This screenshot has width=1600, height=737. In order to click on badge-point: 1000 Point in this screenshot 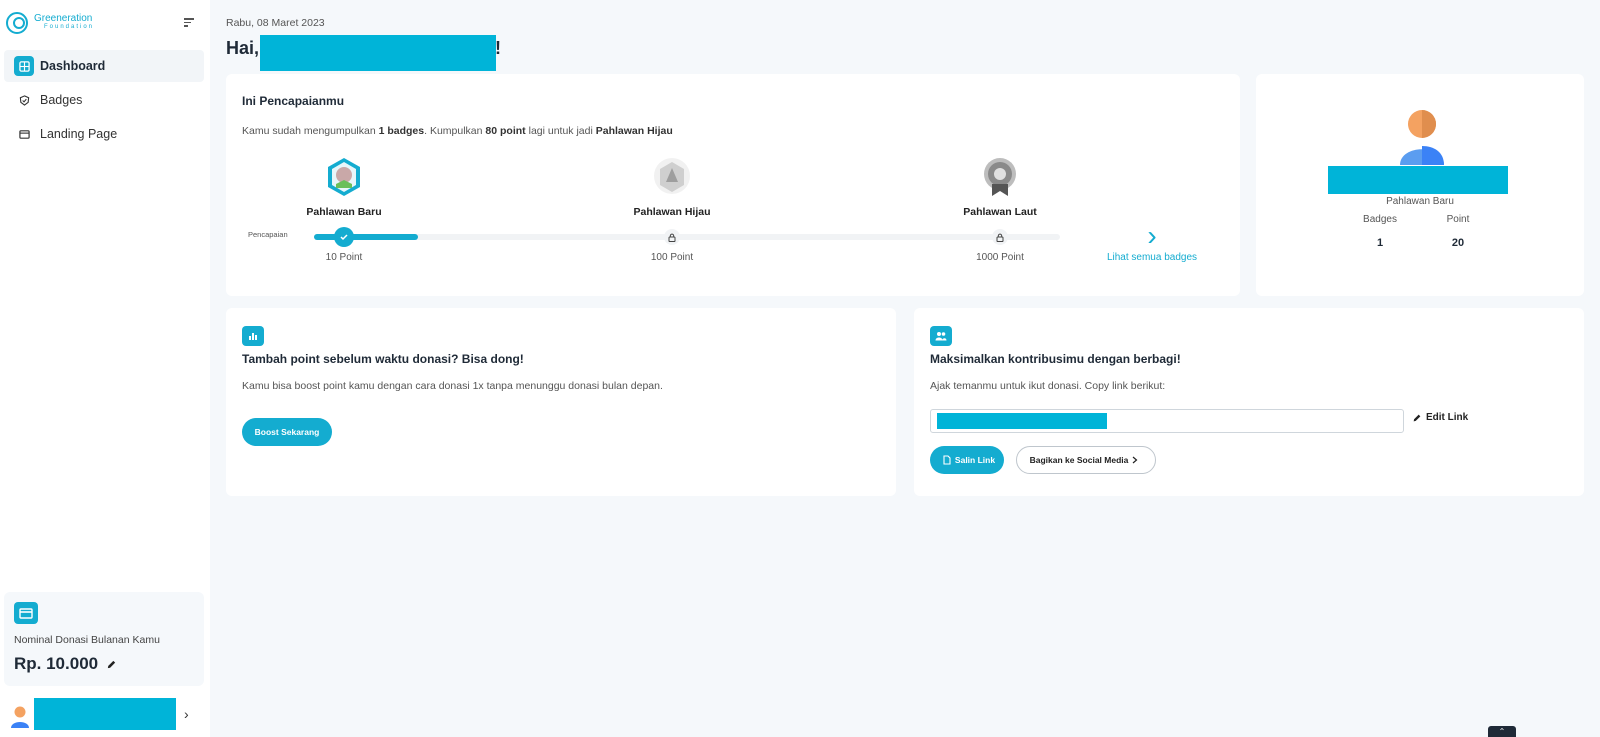, I will do `click(1000, 257)`.